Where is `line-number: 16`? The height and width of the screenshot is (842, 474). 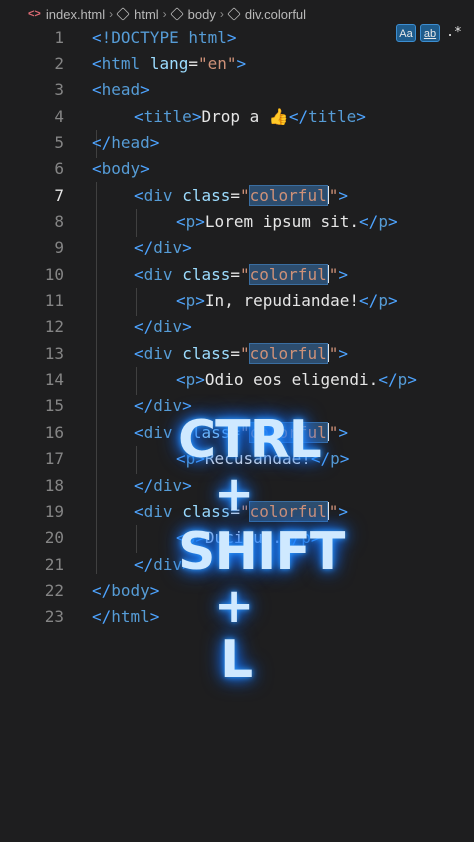
line-number: 16 is located at coordinates (54, 432).